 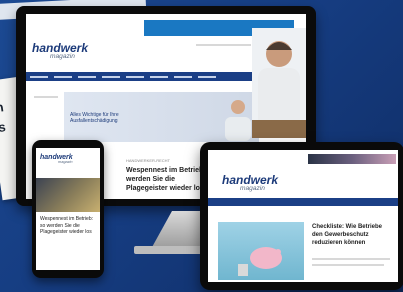 I want to click on phone-logo-sub: magazin, so click(x=65, y=162).